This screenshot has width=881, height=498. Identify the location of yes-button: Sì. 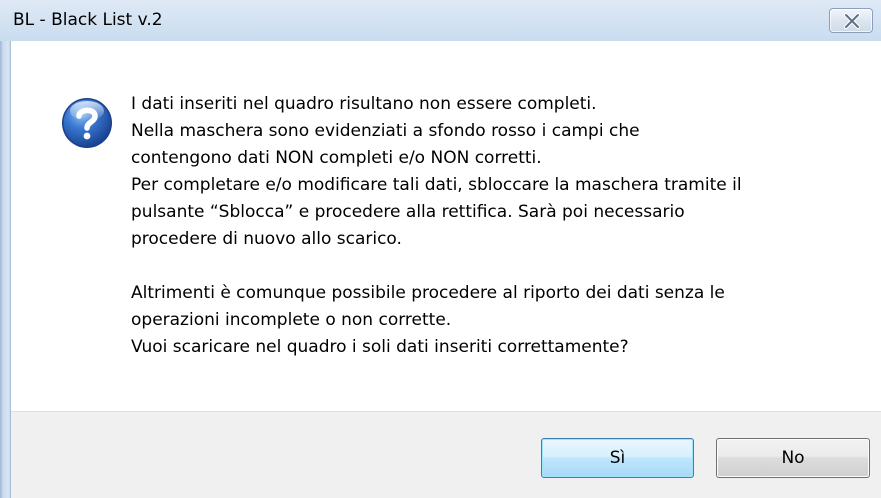
(617, 458).